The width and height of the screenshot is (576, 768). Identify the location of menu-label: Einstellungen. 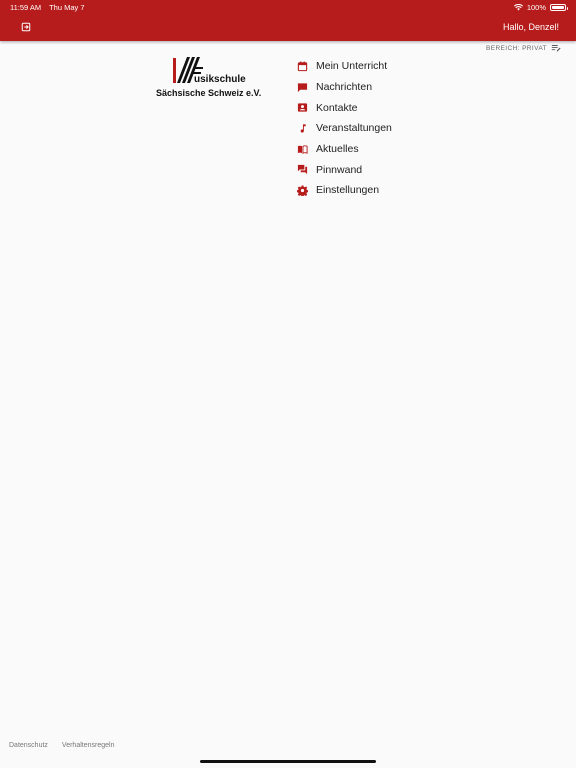
(348, 190).